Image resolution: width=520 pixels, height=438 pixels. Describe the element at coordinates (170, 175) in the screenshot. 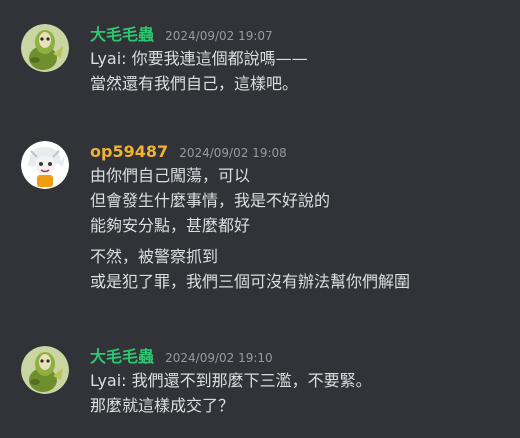

I see `message-text-line: 由你們自己闖蕩，可以` at that location.